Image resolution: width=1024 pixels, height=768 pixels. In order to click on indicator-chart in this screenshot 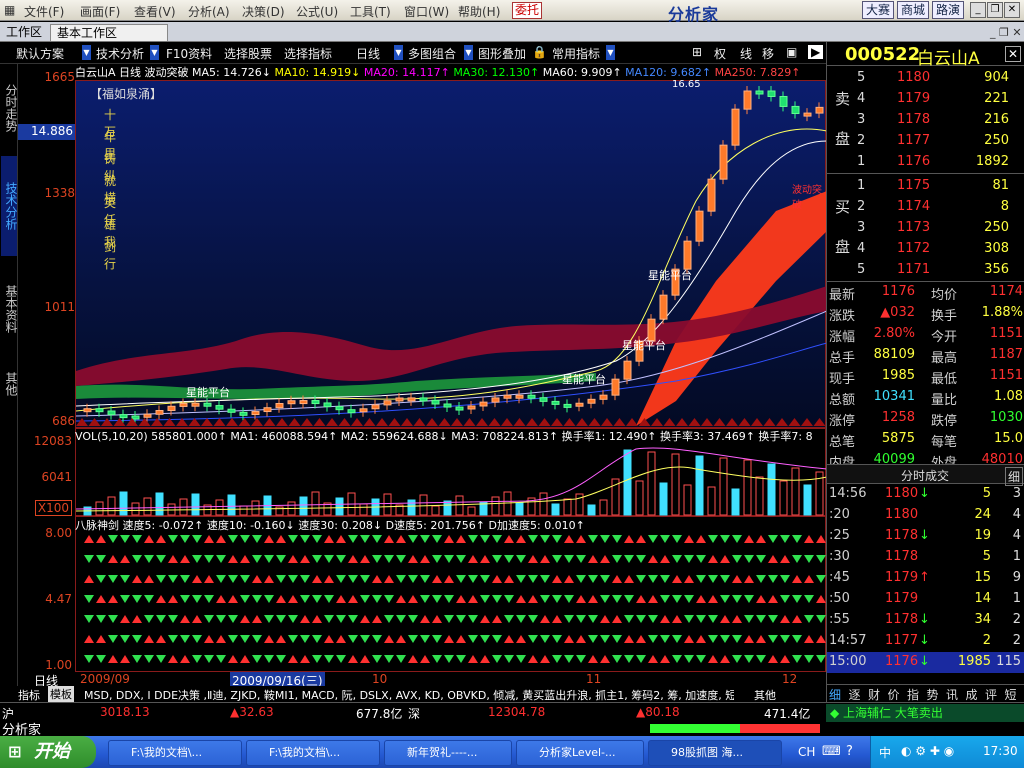, I will do `click(450, 594)`.